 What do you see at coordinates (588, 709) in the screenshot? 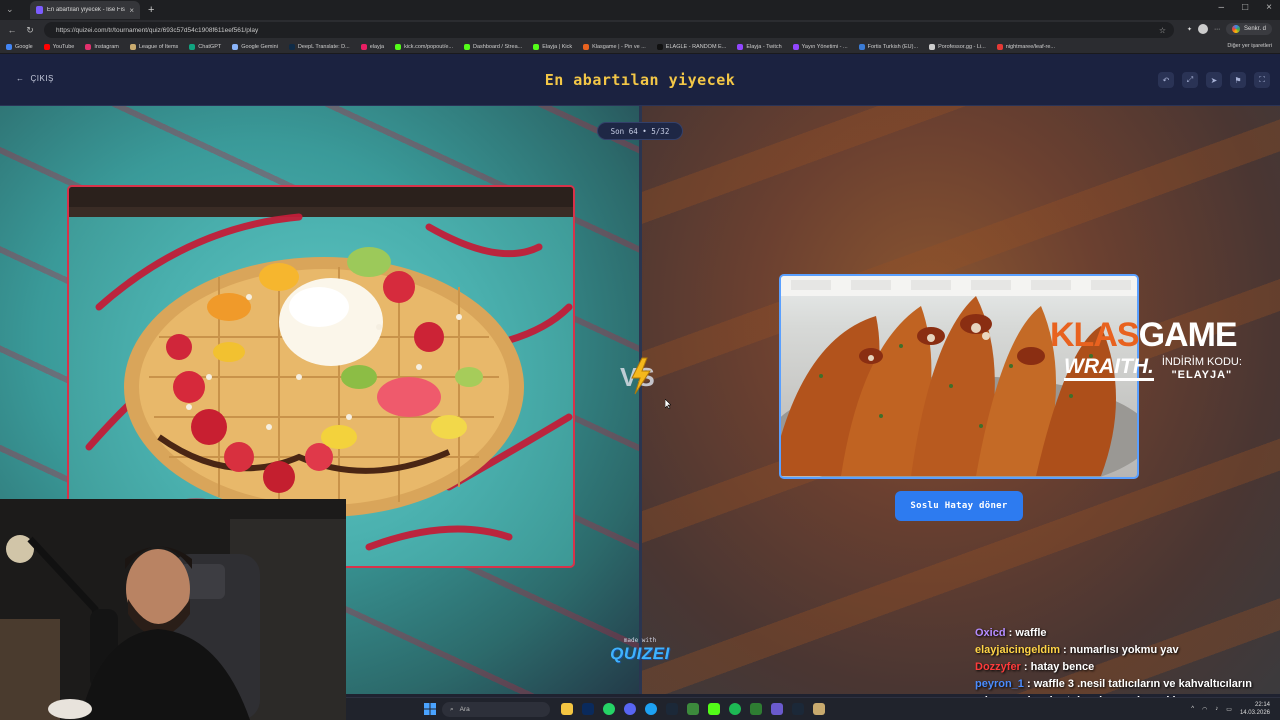
I see `photoshop-icon` at bounding box center [588, 709].